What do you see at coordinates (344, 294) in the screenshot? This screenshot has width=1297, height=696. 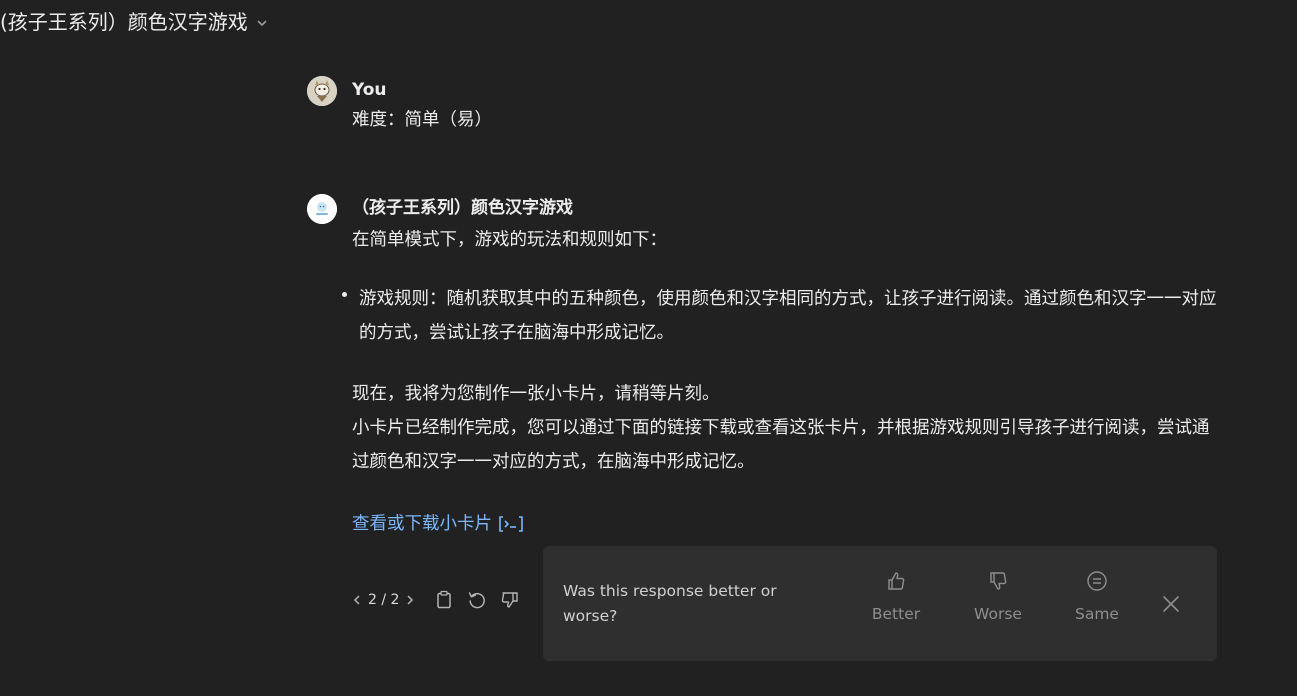 I see `bullet-dot` at bounding box center [344, 294].